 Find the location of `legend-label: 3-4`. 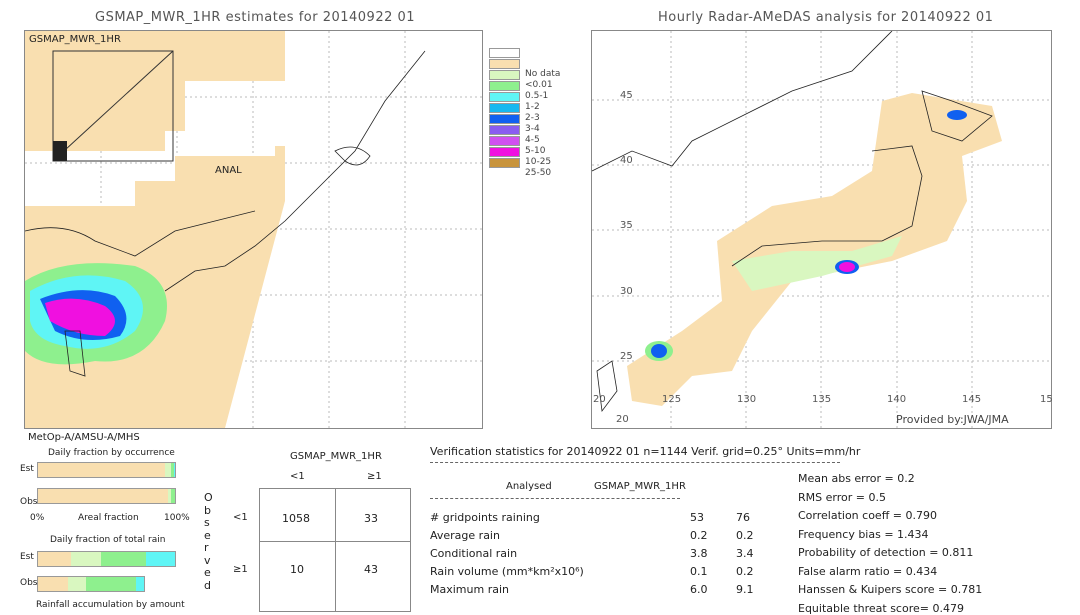

legend-label: 3-4 is located at coordinates (532, 129).